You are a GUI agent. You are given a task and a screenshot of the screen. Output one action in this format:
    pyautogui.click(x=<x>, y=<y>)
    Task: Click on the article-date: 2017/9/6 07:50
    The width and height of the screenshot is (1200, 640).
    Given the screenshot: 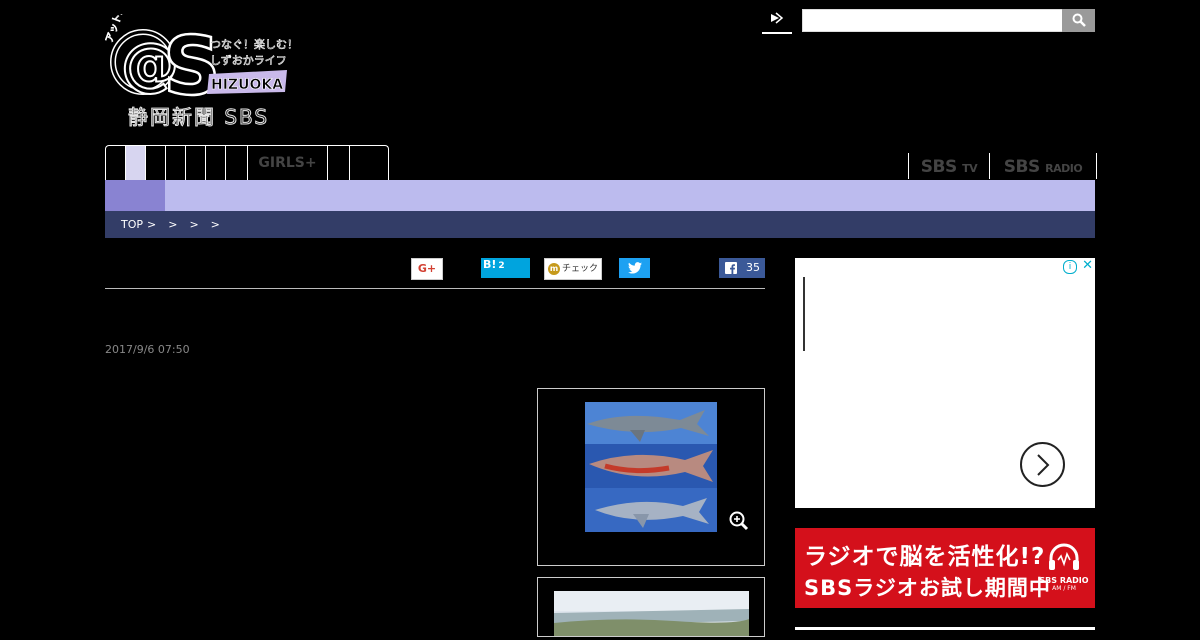 What is the action you would take?
    pyautogui.click(x=147, y=349)
    